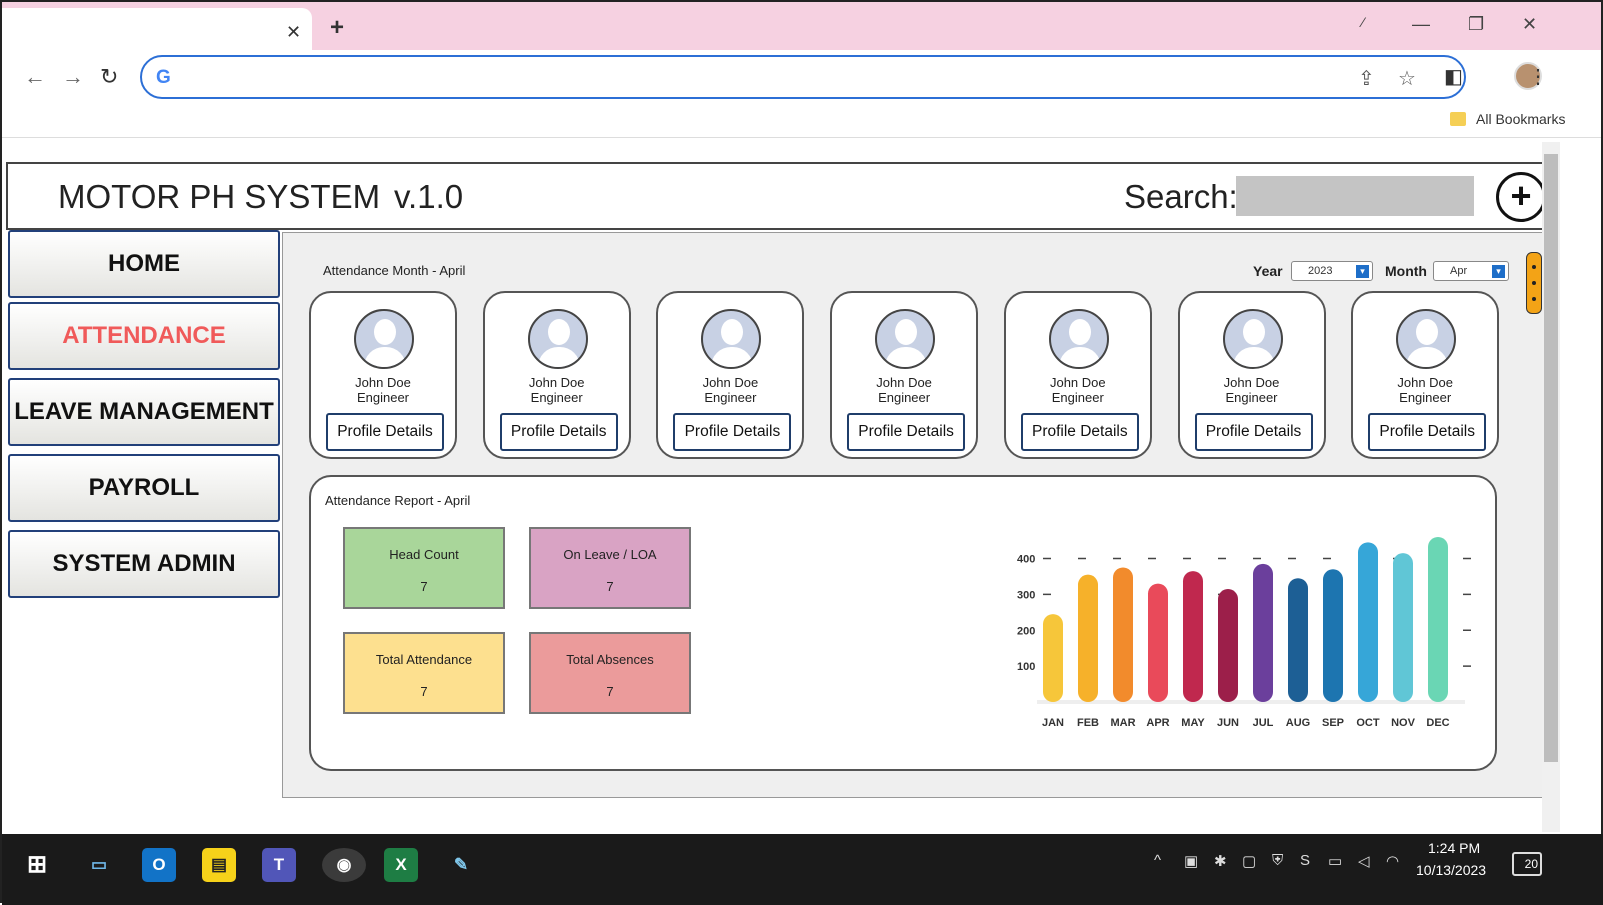  I want to click on close-tab-icon: ✕, so click(293, 32).